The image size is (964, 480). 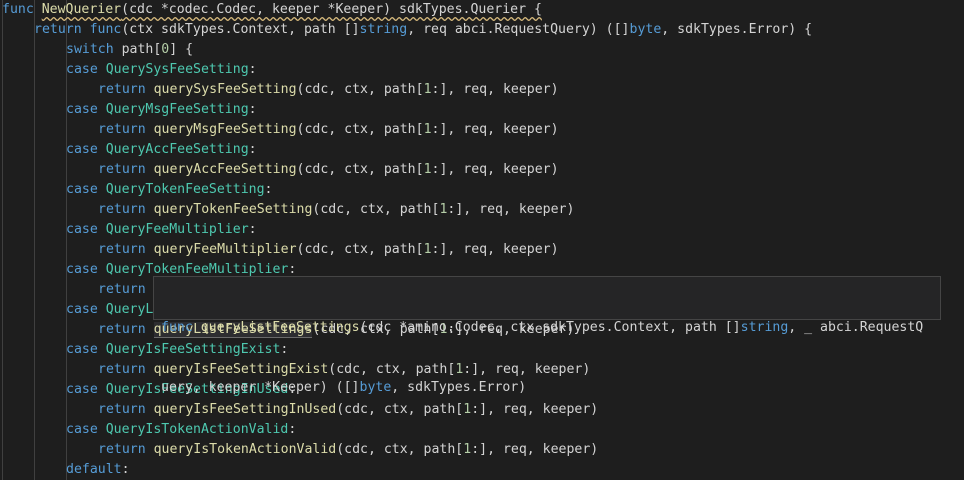 What do you see at coordinates (177, 69) in the screenshot?
I see `code-token: QuerySysFeeSetting` at bounding box center [177, 69].